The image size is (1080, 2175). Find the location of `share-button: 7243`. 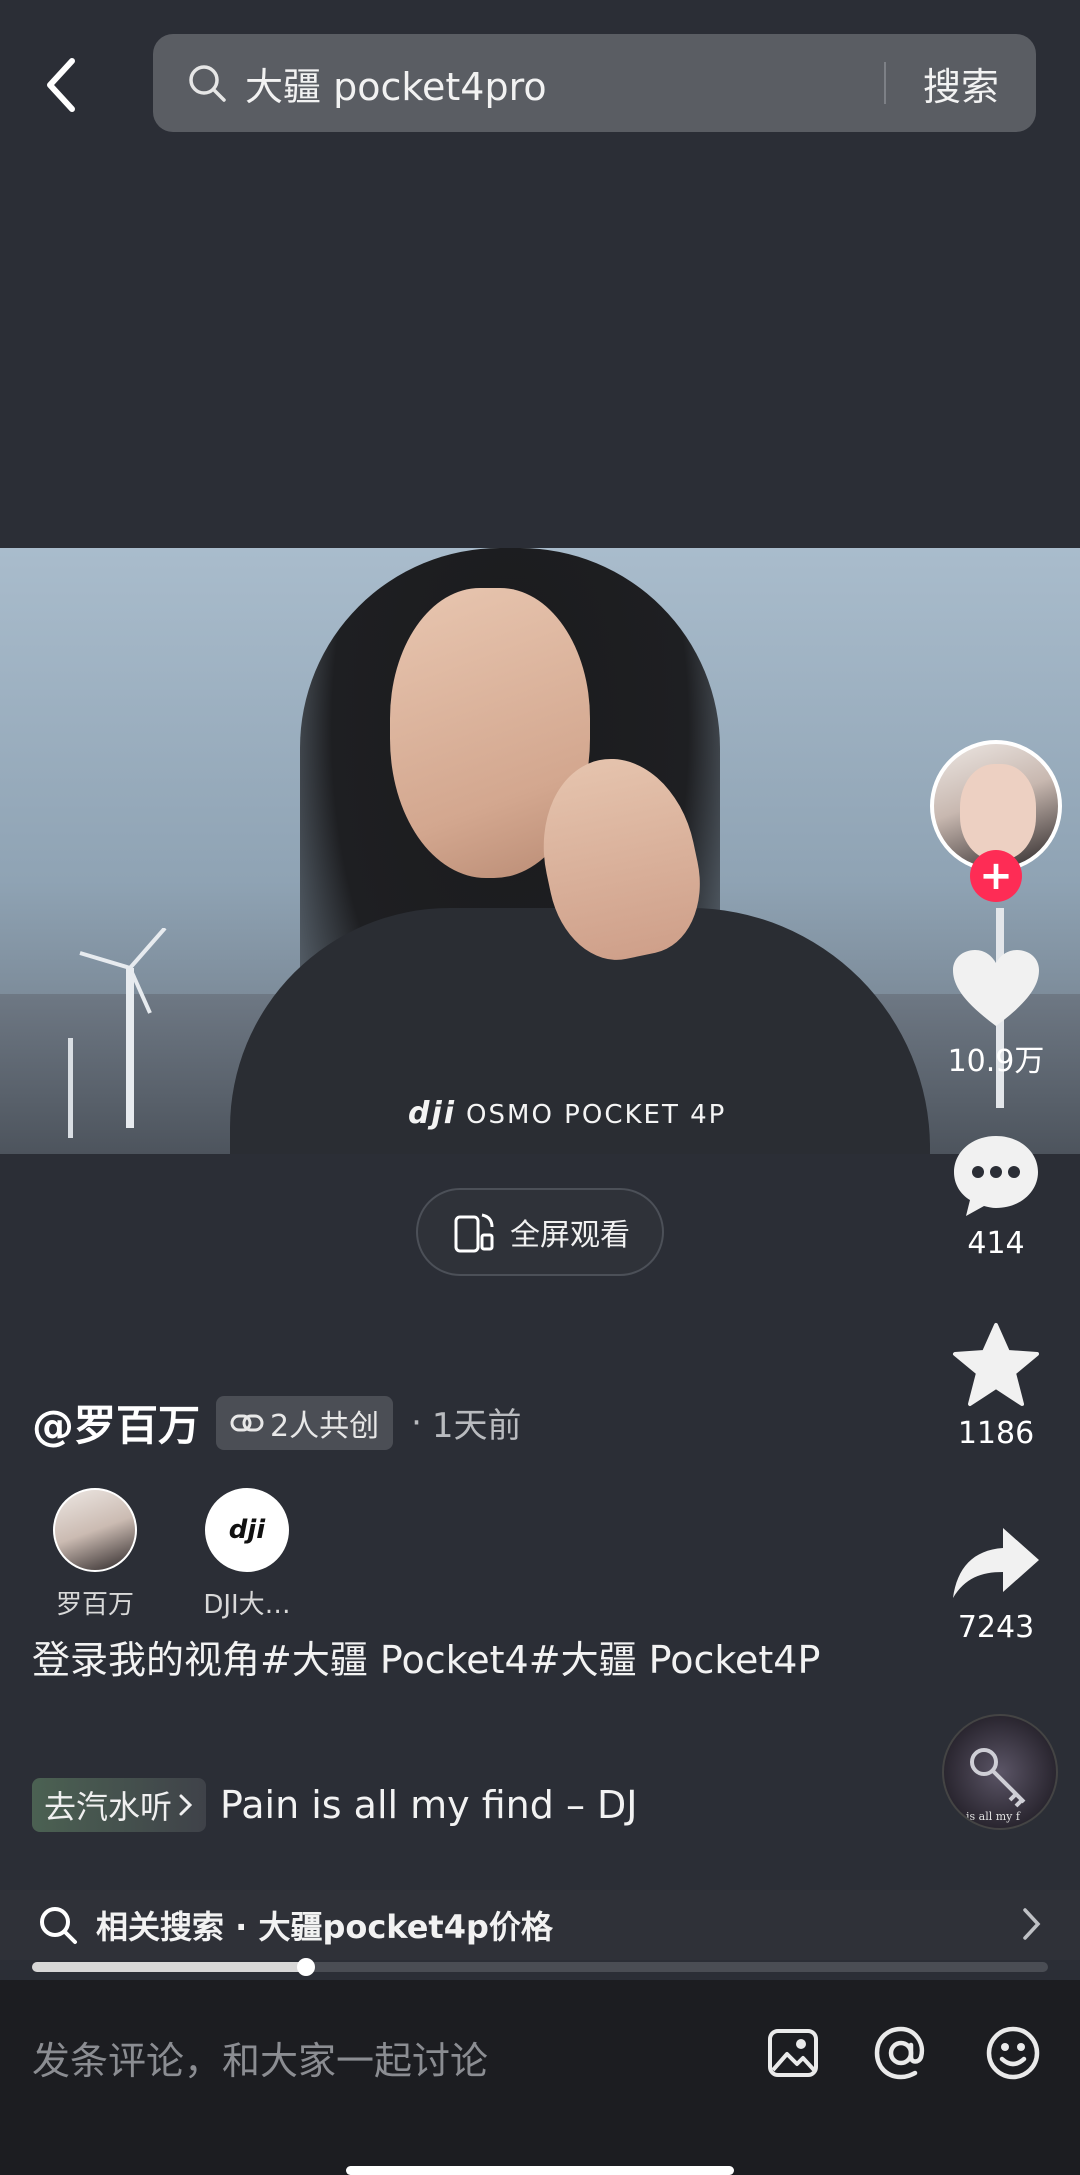

share-button: 7243 is located at coordinates (996, 1585).